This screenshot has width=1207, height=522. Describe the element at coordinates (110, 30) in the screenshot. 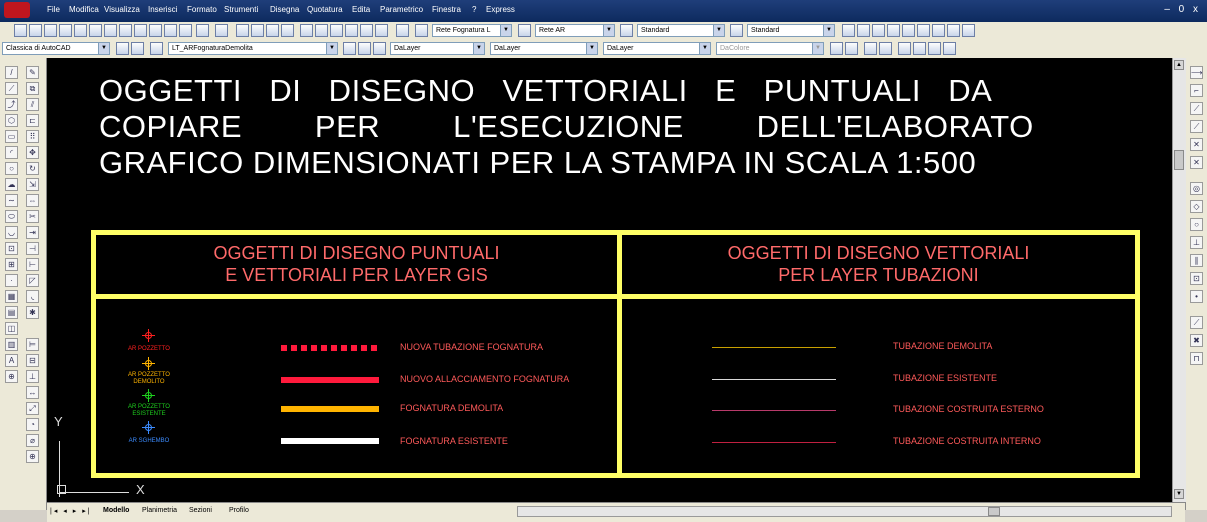

I see `plot-icon` at that location.